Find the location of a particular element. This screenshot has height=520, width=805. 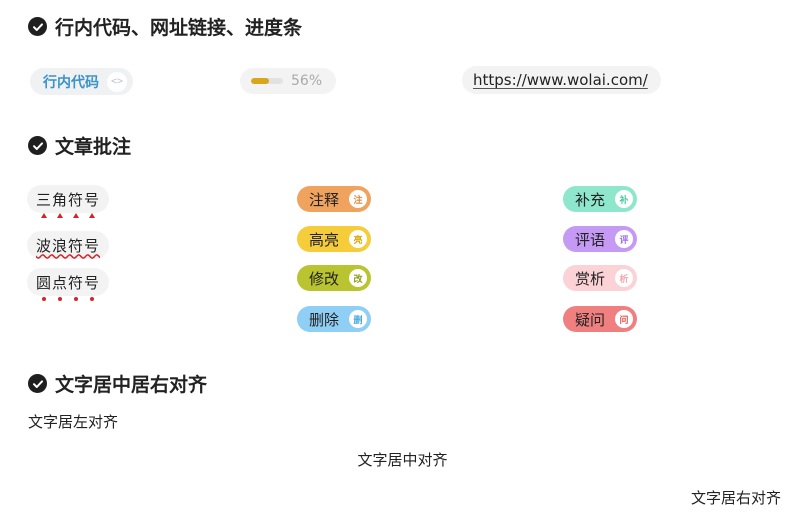

note-pill: 注释 注 is located at coordinates (334, 199).